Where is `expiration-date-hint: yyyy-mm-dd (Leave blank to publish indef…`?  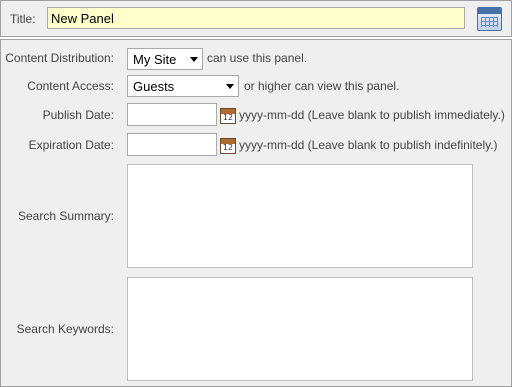 expiration-date-hint: yyyy-mm-dd (Leave blank to publish indef… is located at coordinates (368, 145).